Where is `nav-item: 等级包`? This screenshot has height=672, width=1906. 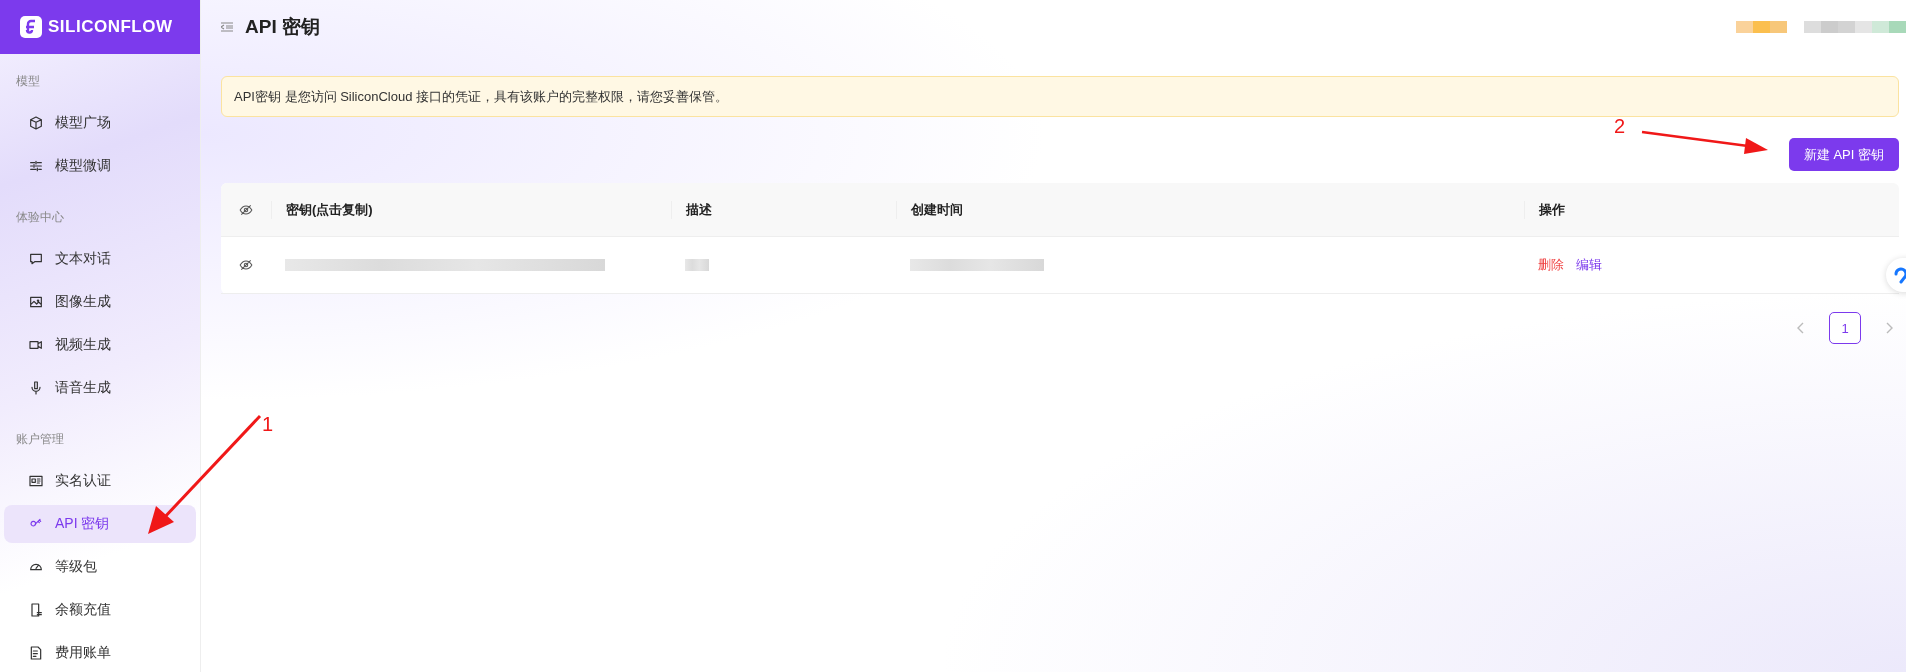 nav-item: 等级包 is located at coordinates (100, 567).